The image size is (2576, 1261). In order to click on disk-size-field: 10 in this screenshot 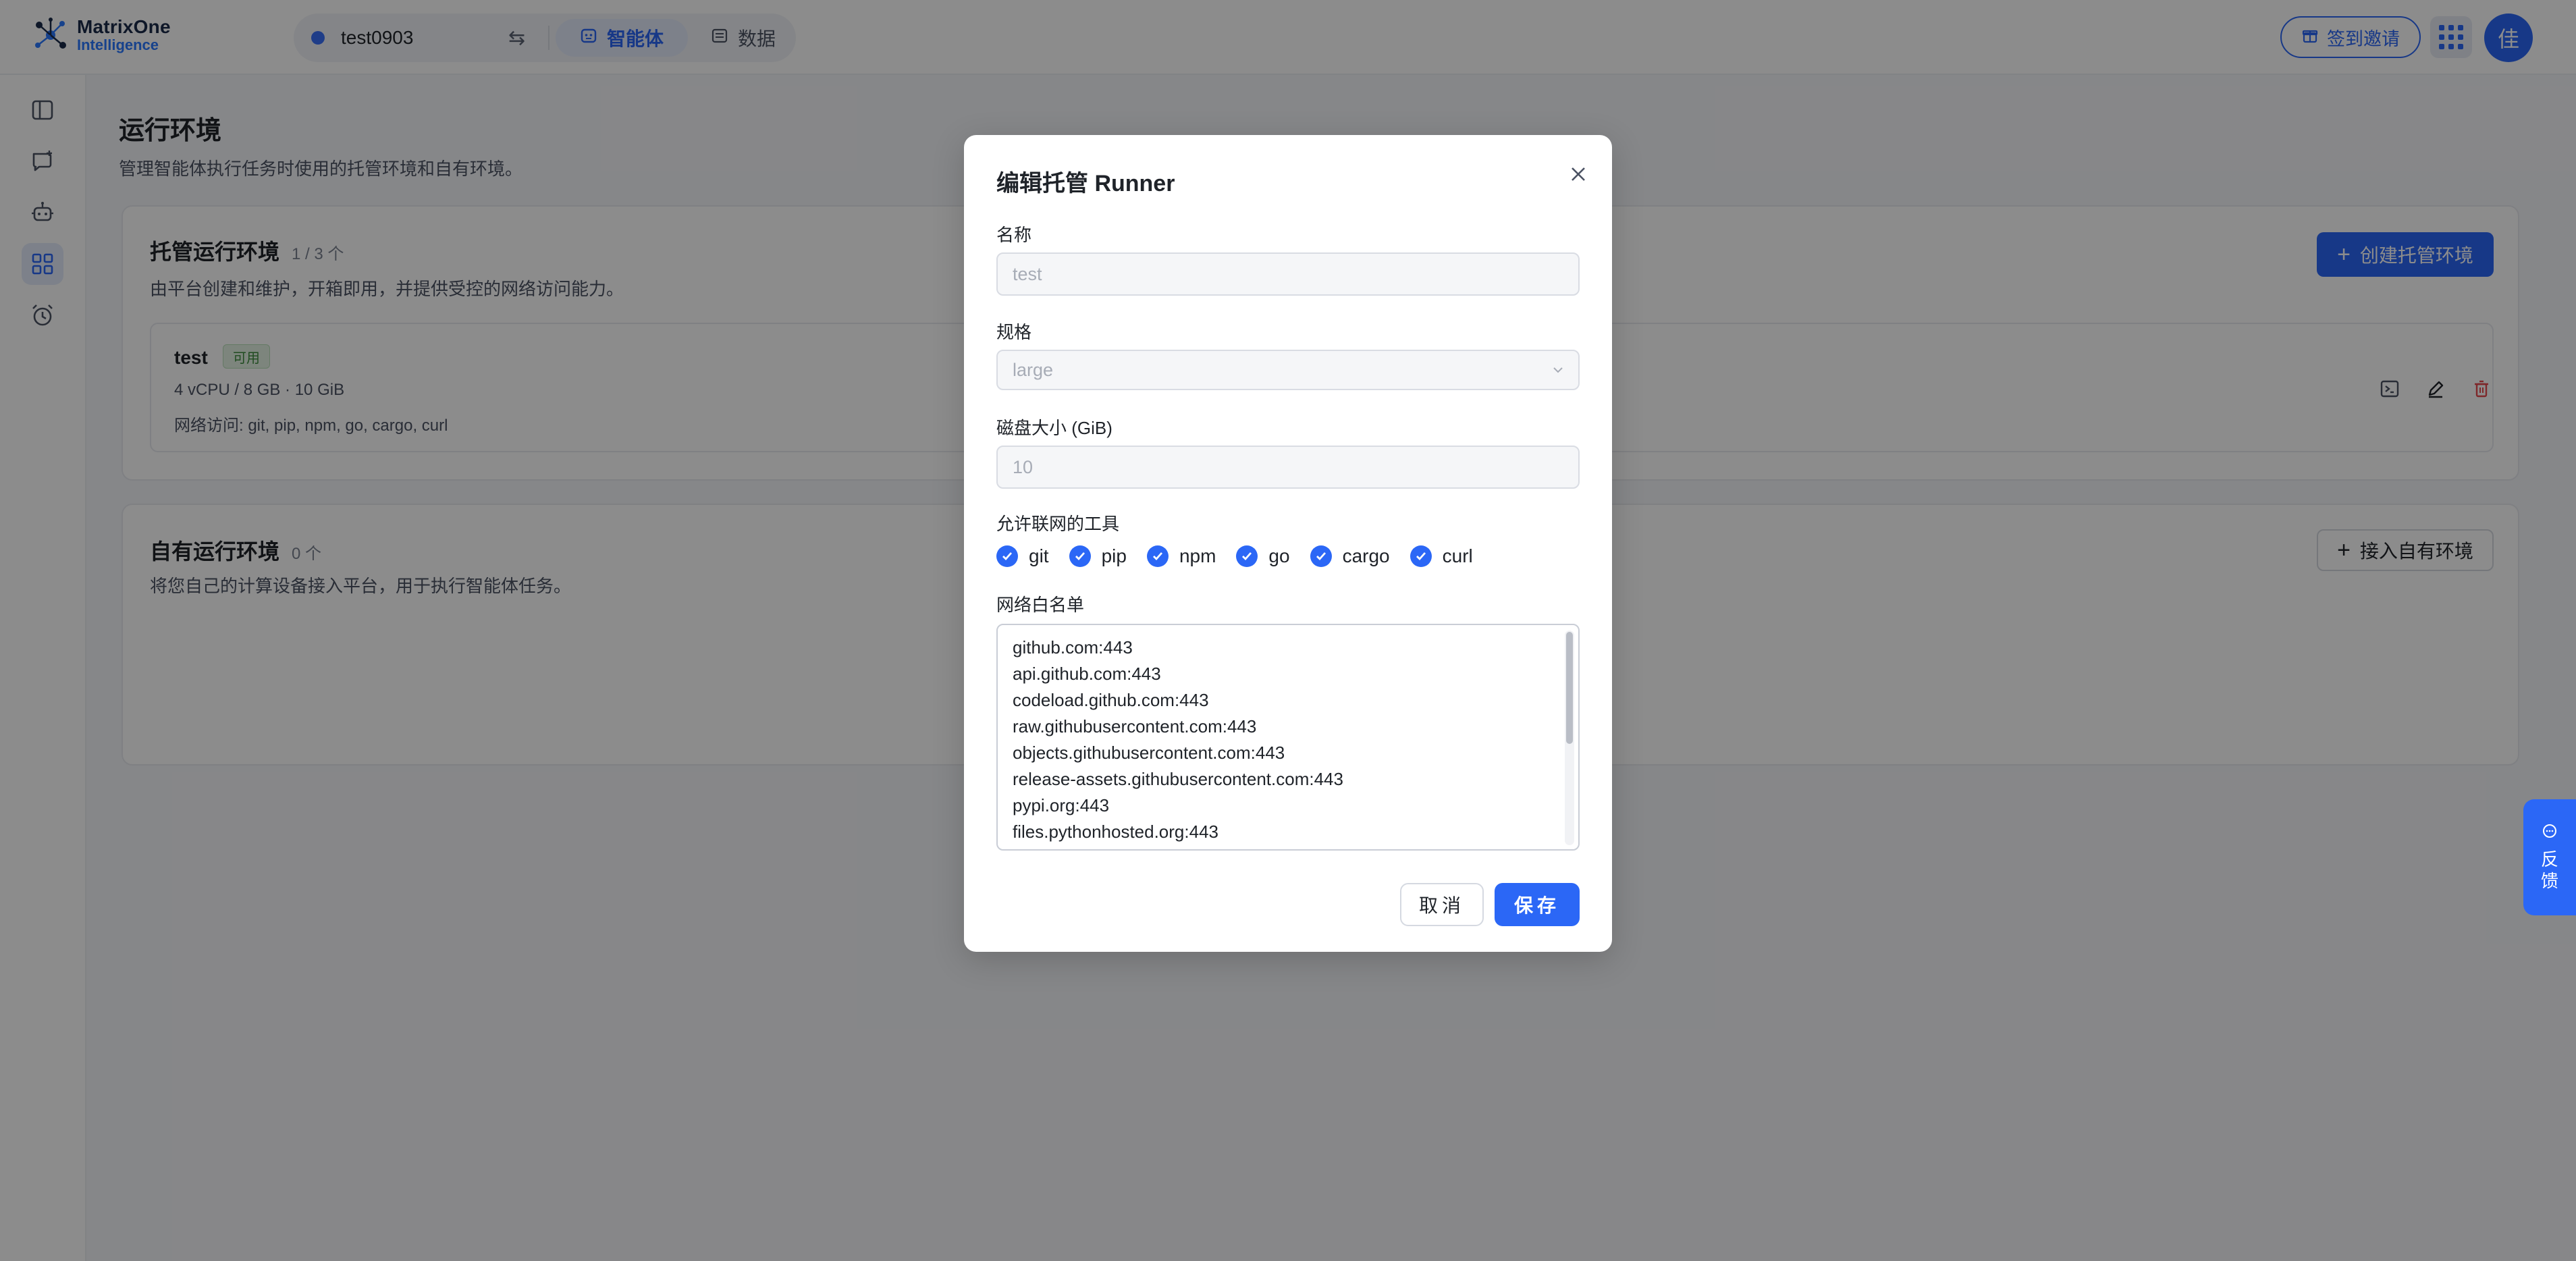, I will do `click(1288, 467)`.